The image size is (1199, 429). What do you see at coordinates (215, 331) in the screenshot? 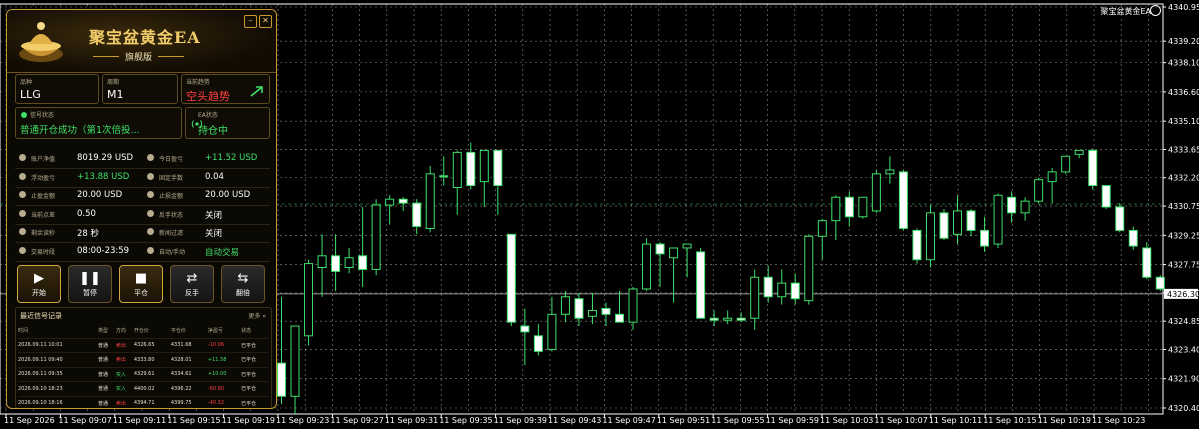
I see `column-header: 净盈亏` at bounding box center [215, 331].